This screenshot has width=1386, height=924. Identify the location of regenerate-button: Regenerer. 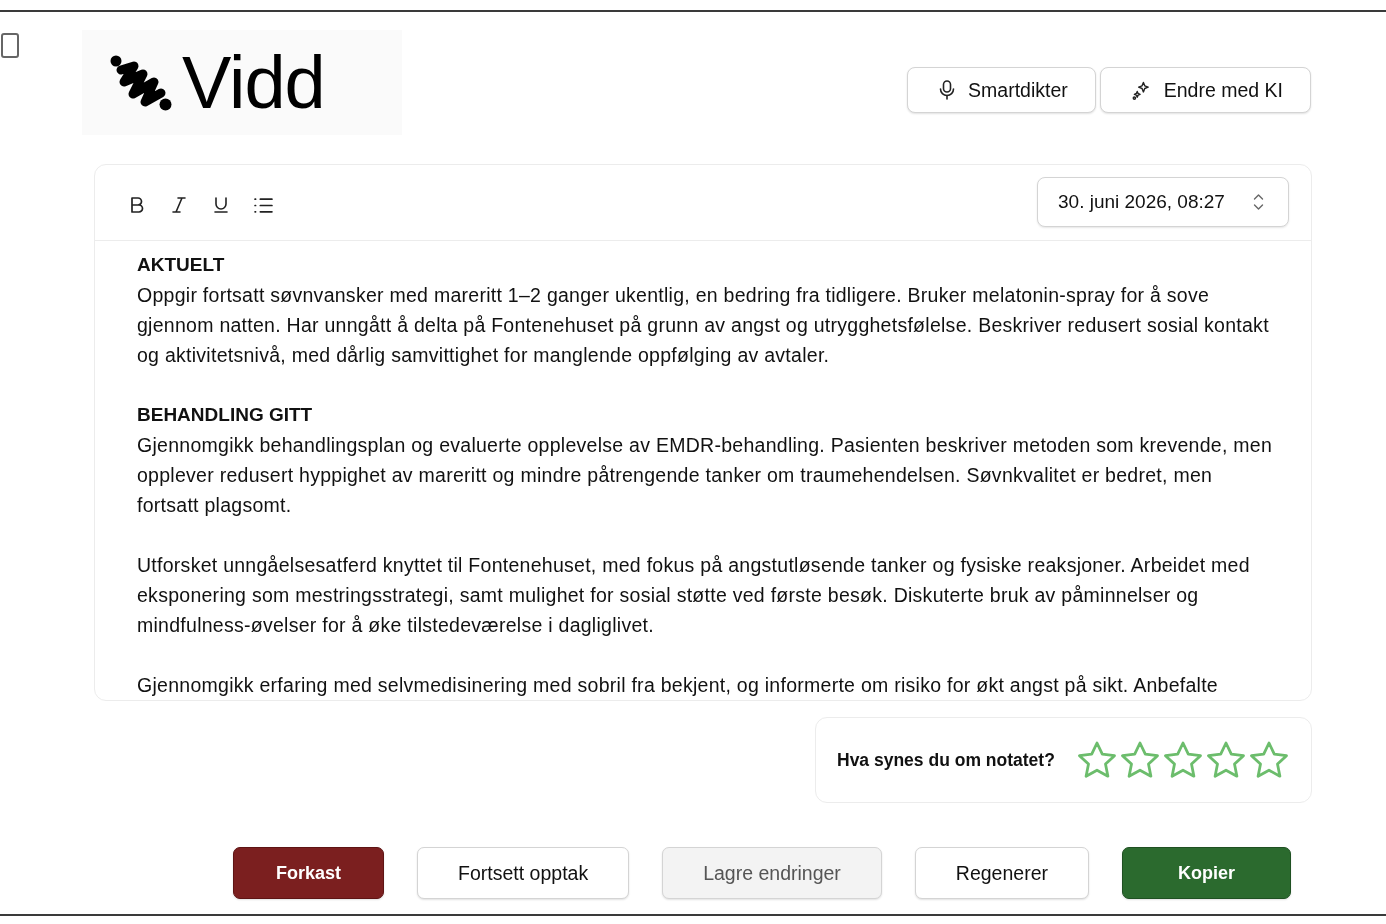
(1001, 873).